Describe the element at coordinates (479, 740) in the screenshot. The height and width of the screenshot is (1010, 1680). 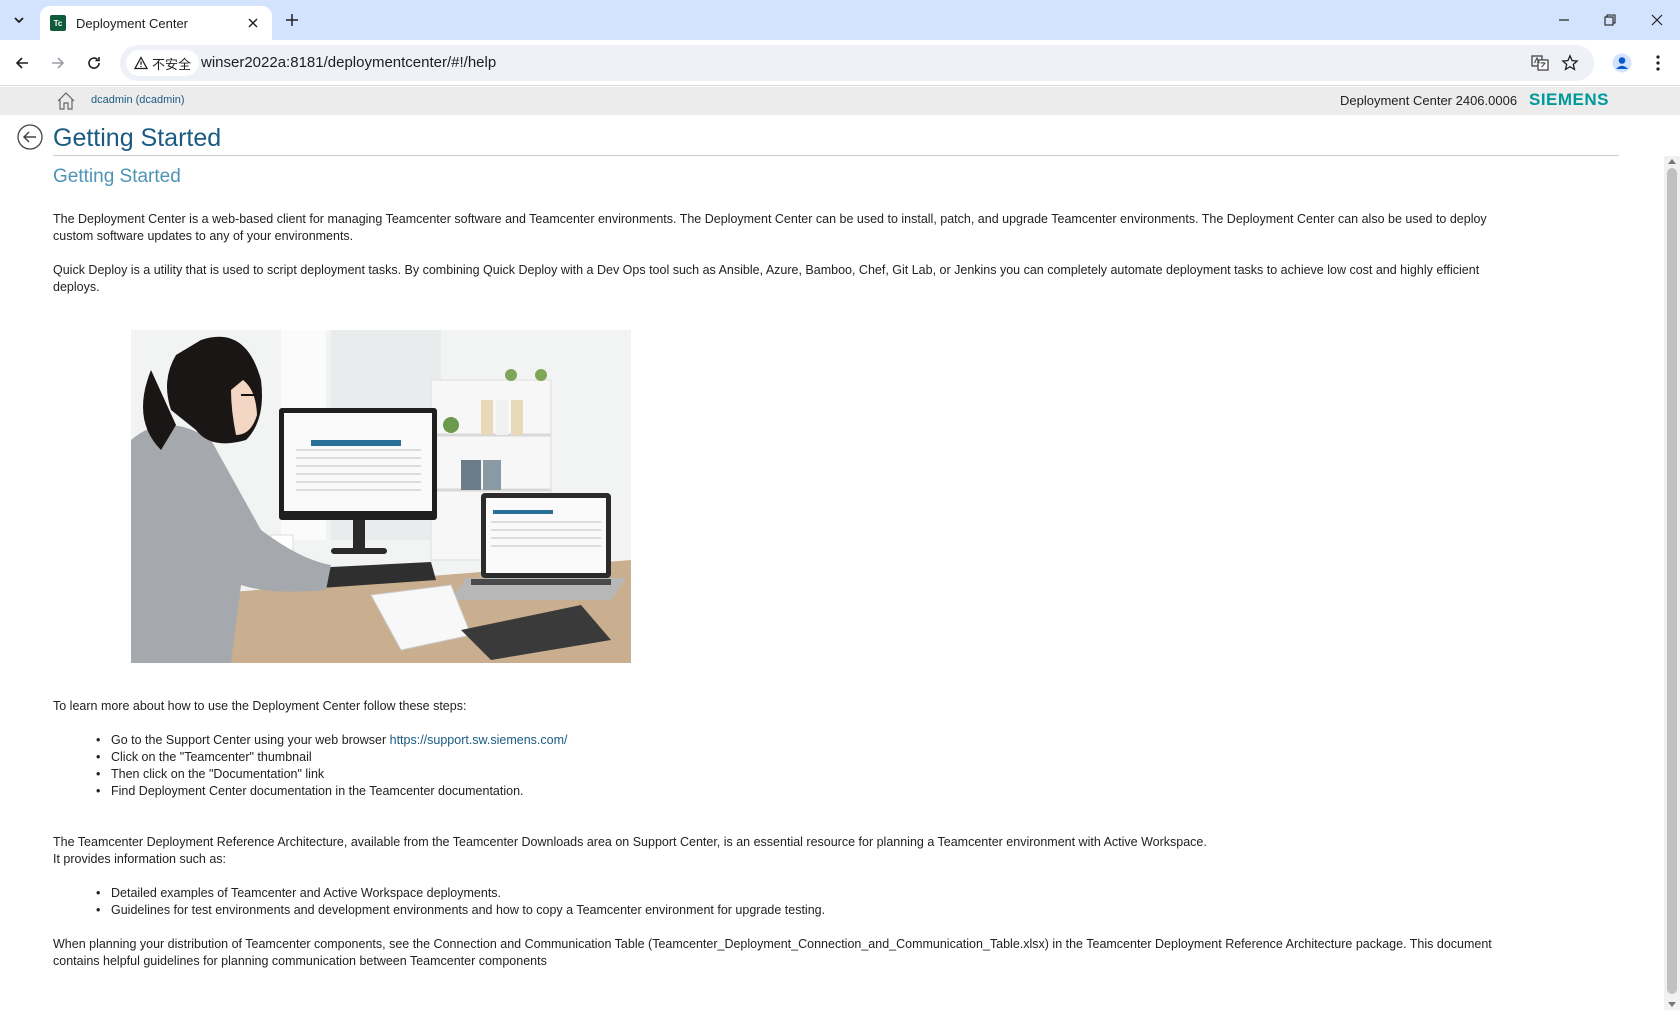
I see `support-center-link: https://support.sw.siemens.com/` at that location.